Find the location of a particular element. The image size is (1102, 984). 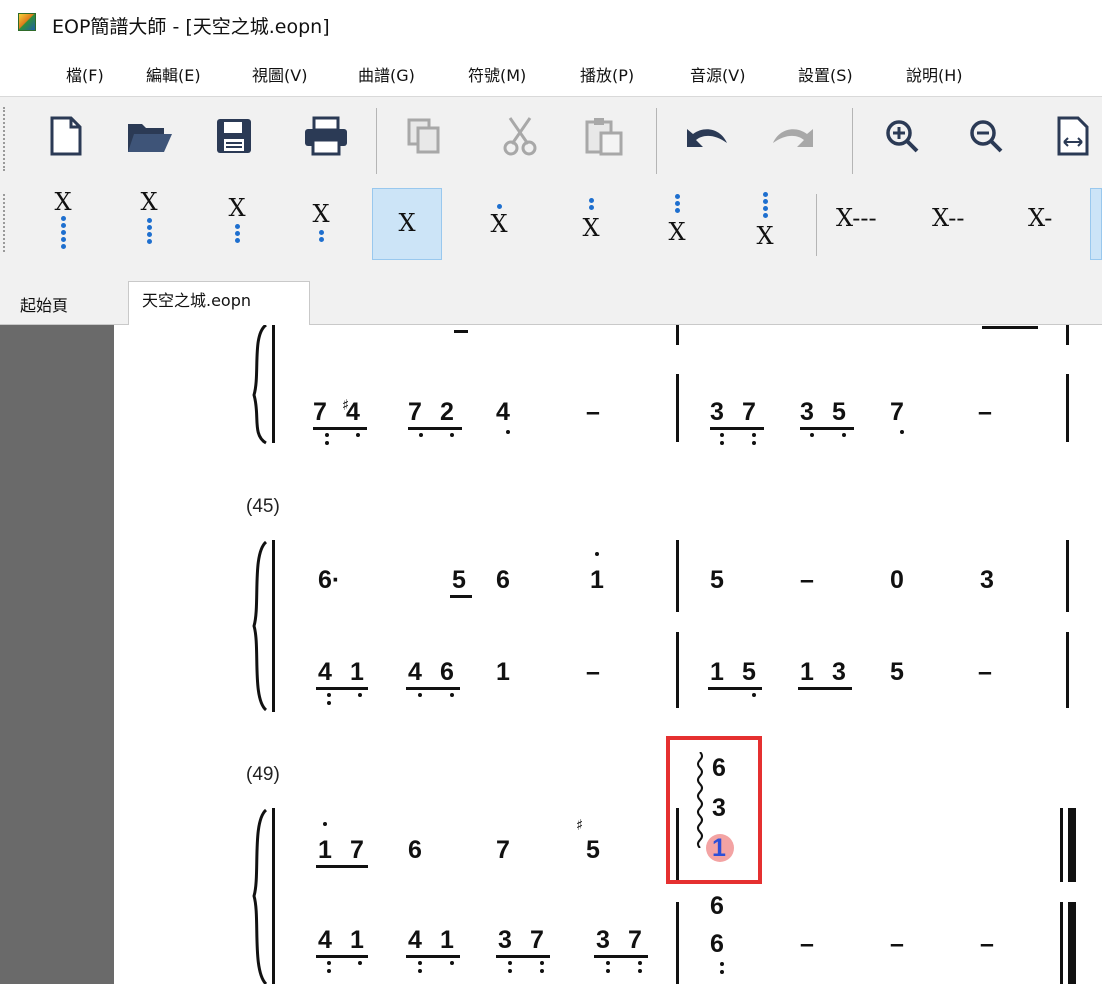

menu-file: 檔(F) is located at coordinates (85, 74).